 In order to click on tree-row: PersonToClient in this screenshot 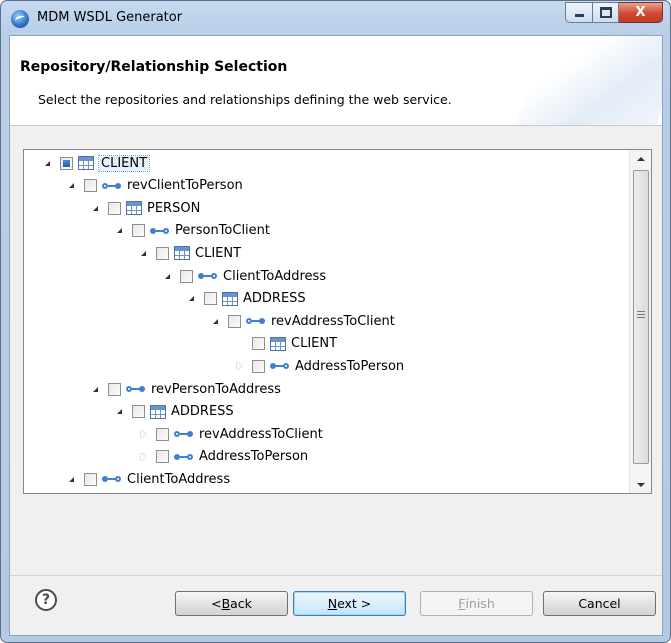, I will do `click(191, 231)`.